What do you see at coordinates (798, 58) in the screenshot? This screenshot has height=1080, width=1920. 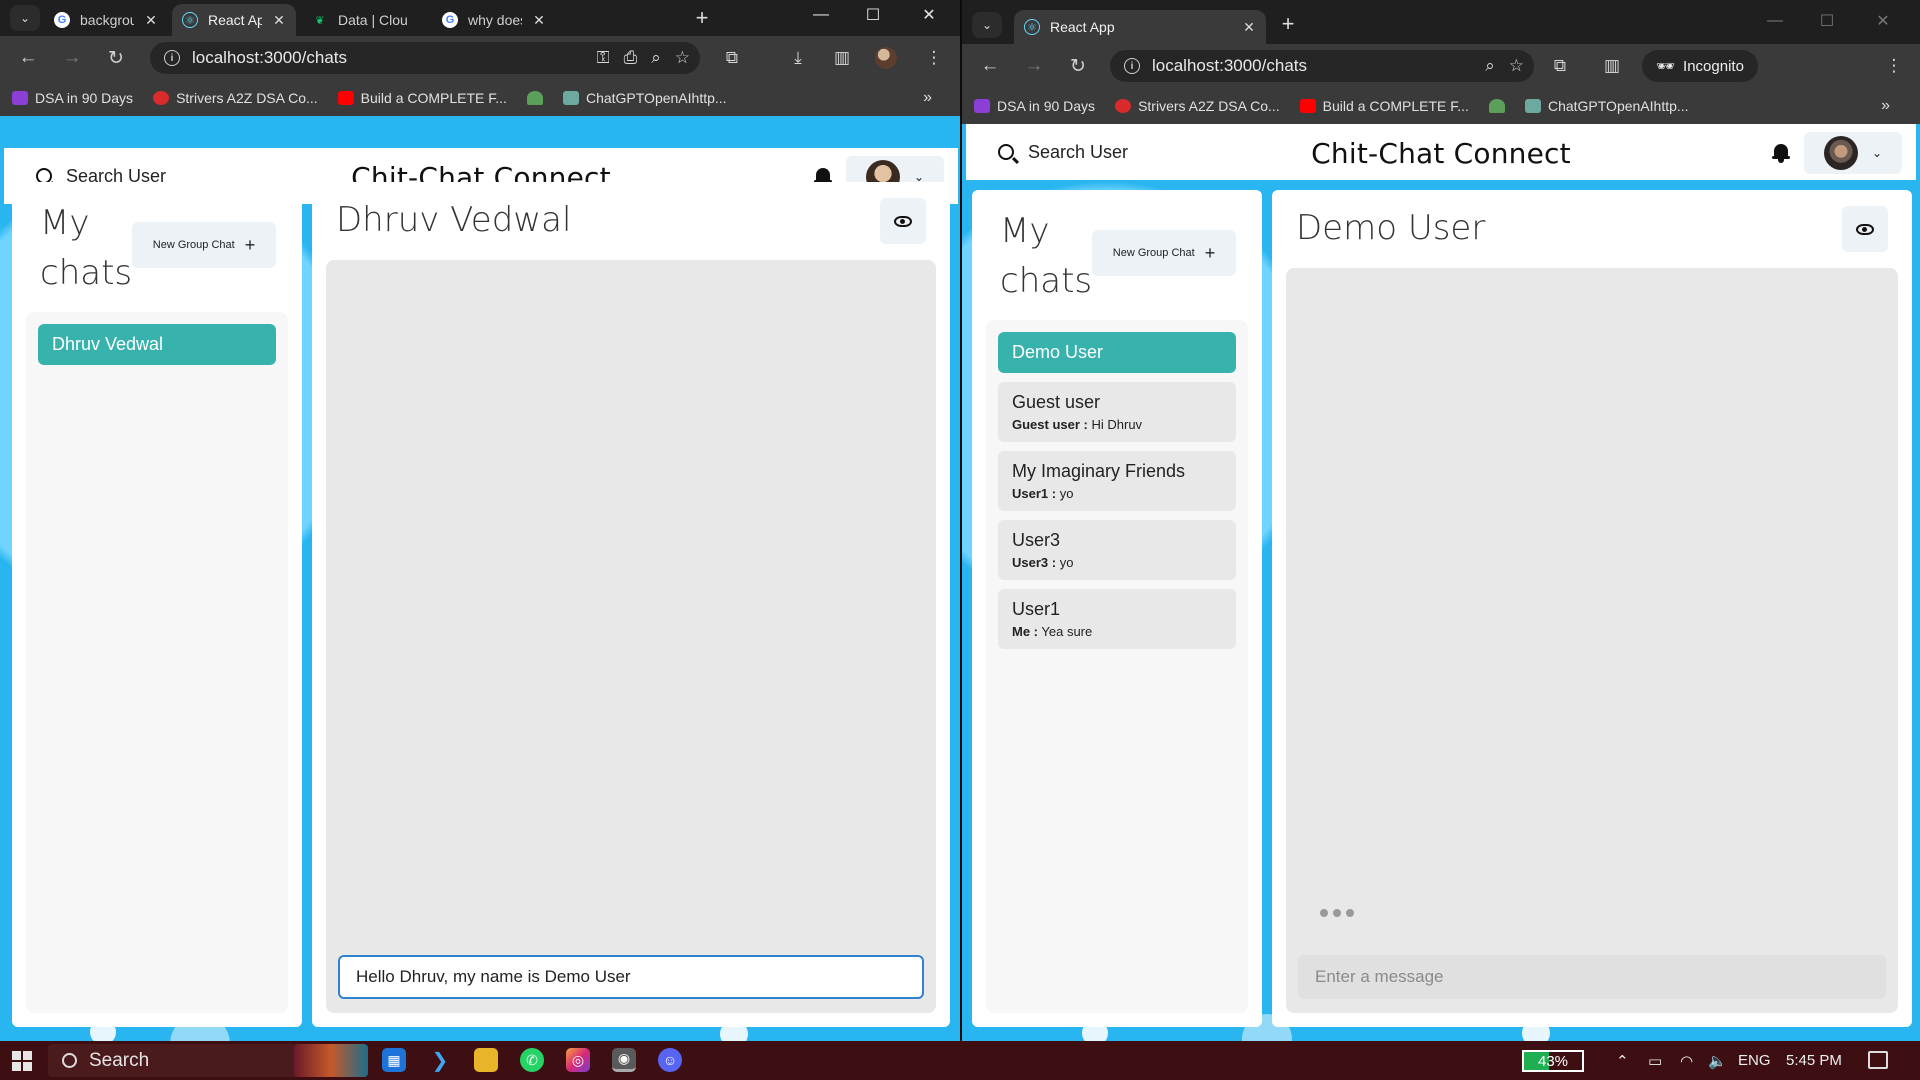 I see `download-icon: ⤓` at bounding box center [798, 58].